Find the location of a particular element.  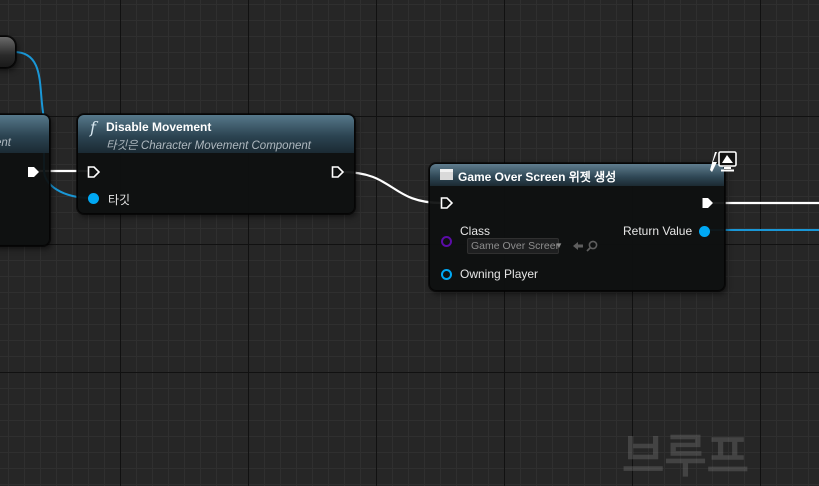

class-dropdown-value: Game Over Screen is located at coordinates (515, 246).